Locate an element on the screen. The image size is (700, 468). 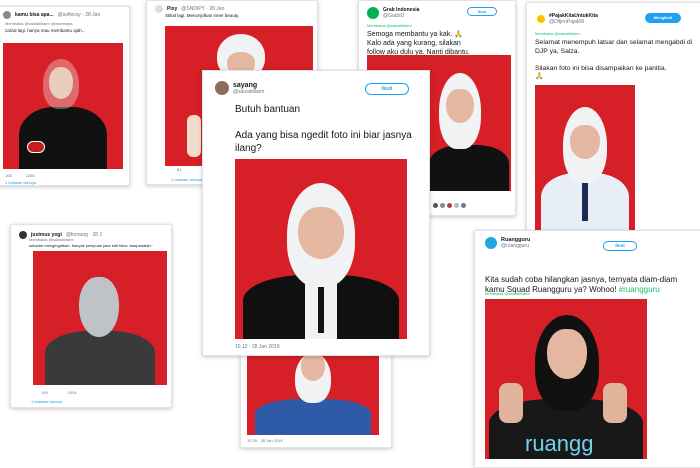
thumbs-up-left is located at coordinates (511, 403).